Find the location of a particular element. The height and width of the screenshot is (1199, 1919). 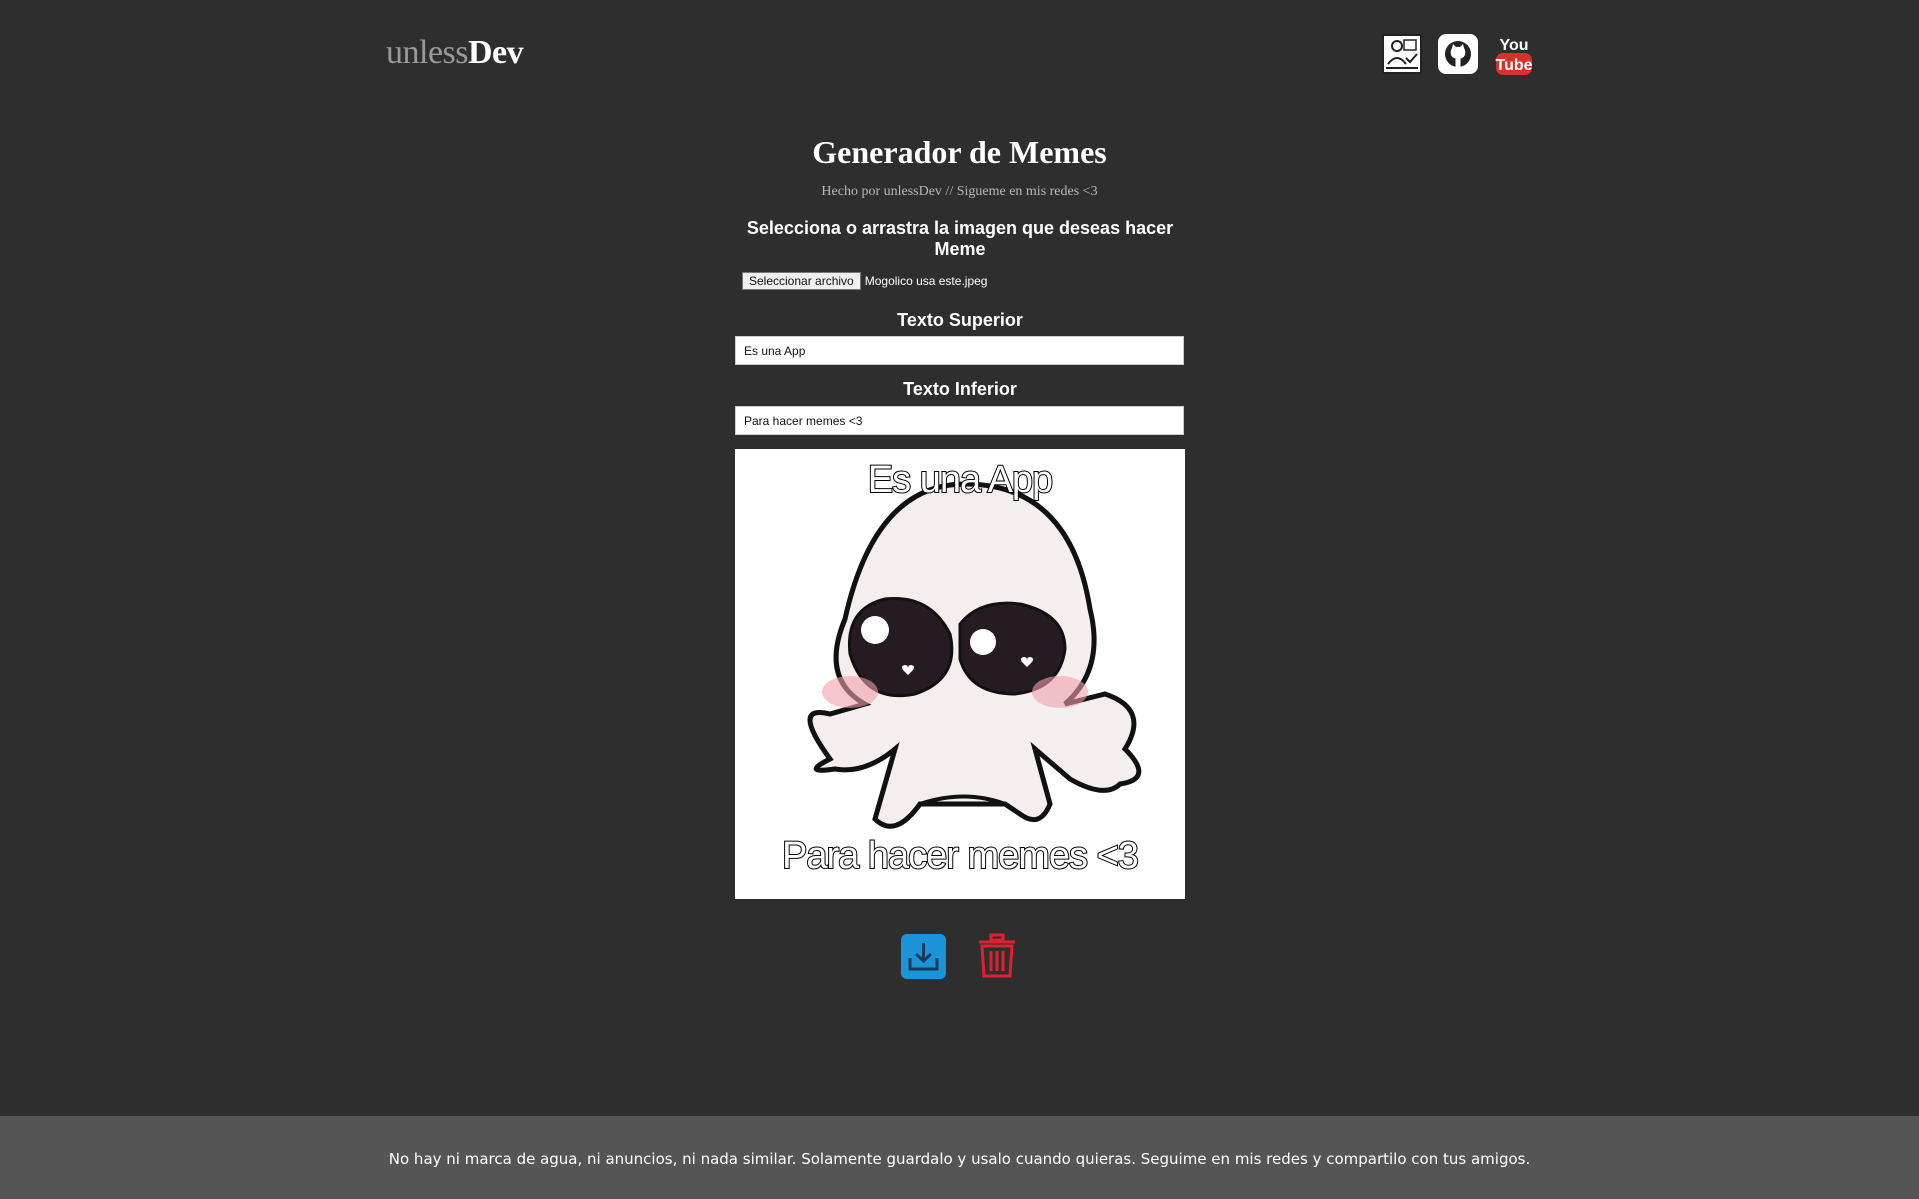

meme-canvas: Es una App Para hacer memes <3 is located at coordinates (960, 674).